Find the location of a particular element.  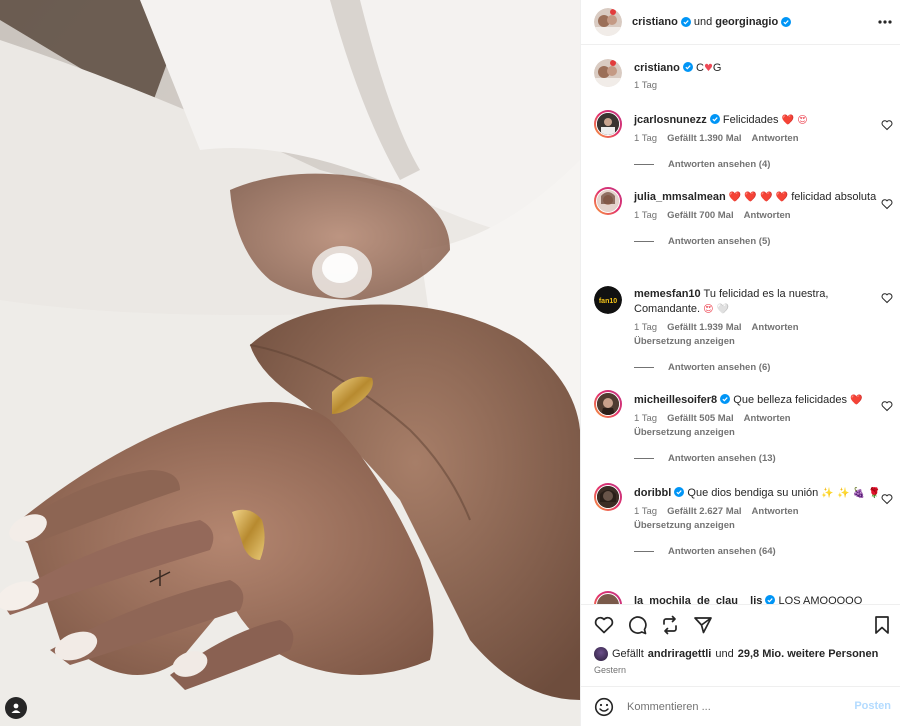

post-comment-button: Posten is located at coordinates (872, 706).